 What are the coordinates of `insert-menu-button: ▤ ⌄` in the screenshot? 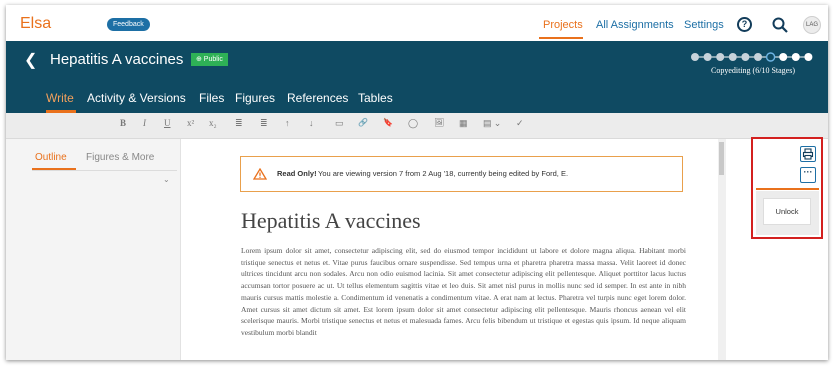 It's located at (492, 123).